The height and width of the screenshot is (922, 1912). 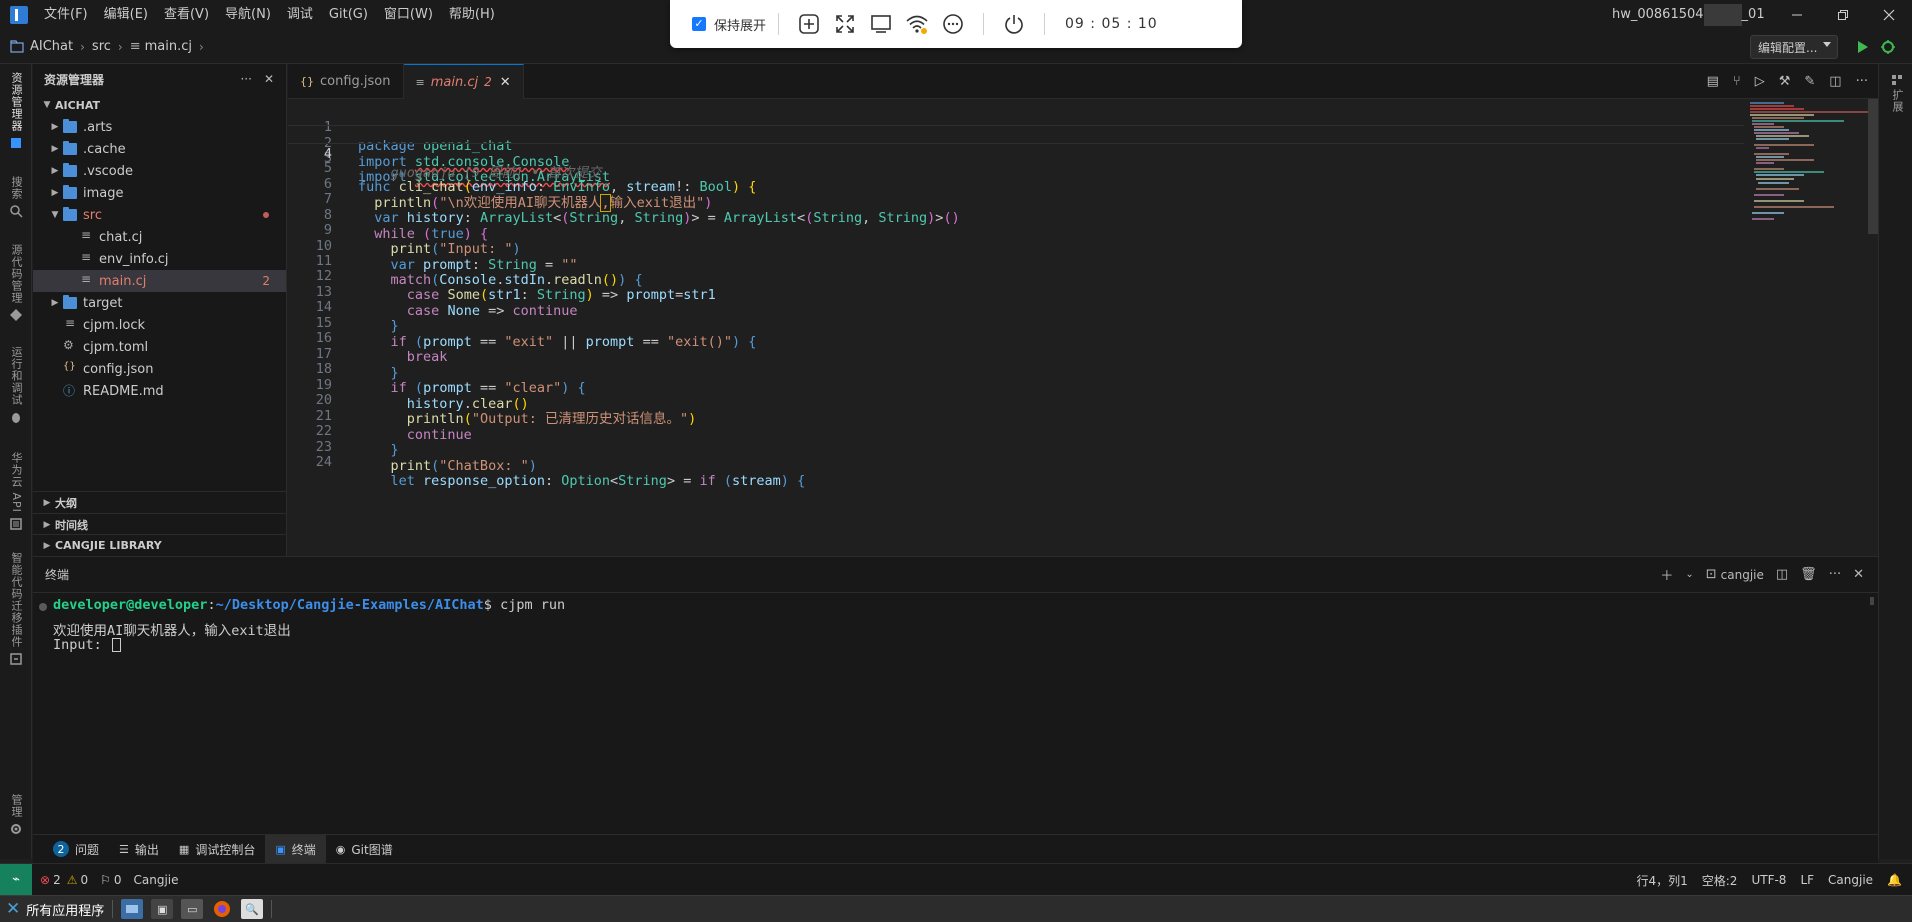 I want to click on tree-item-arts: ▶ .arts, so click(x=159, y=127).